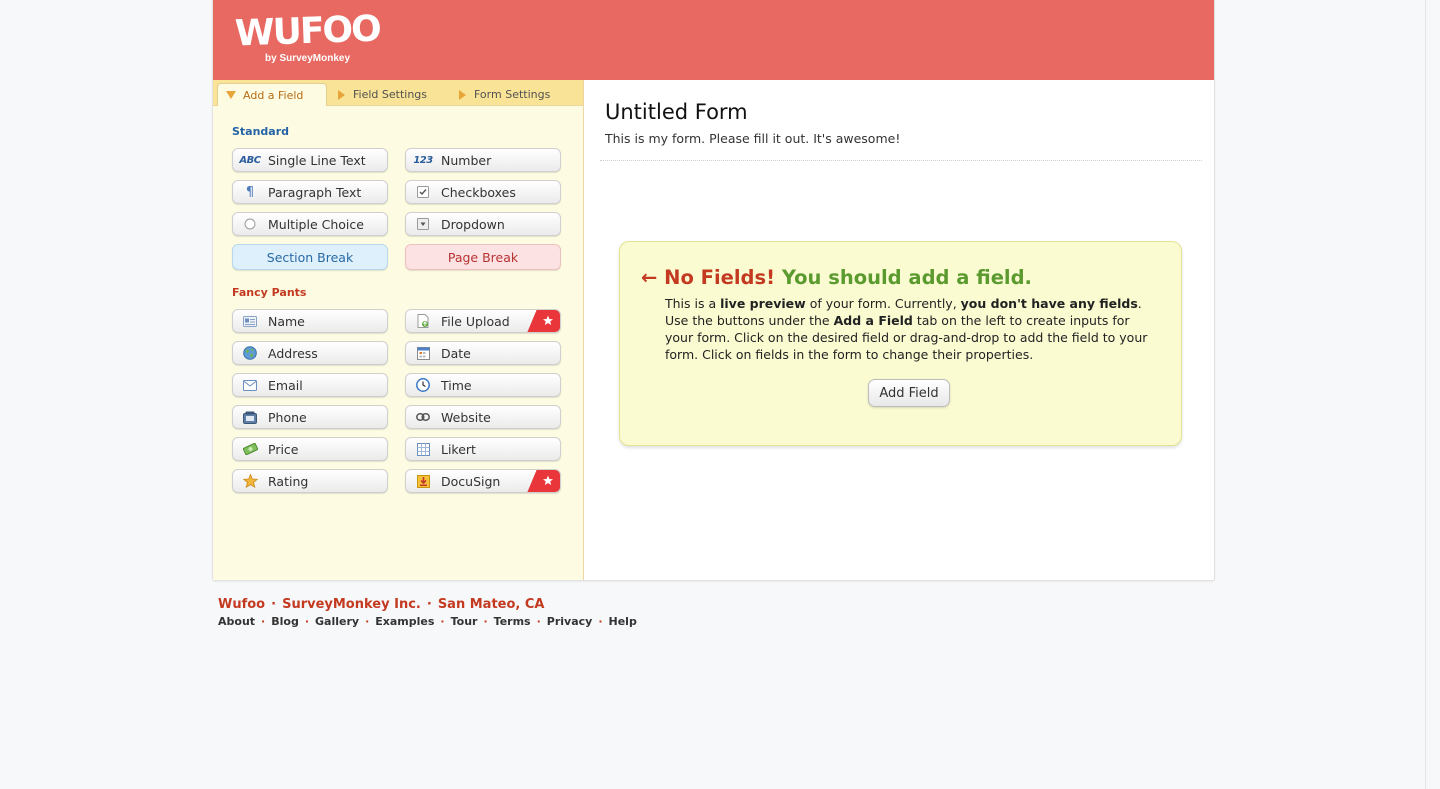 Image resolution: width=1440 pixels, height=789 pixels. Describe the element at coordinates (390, 94) in the screenshot. I see `tab-label: Field Settings` at that location.